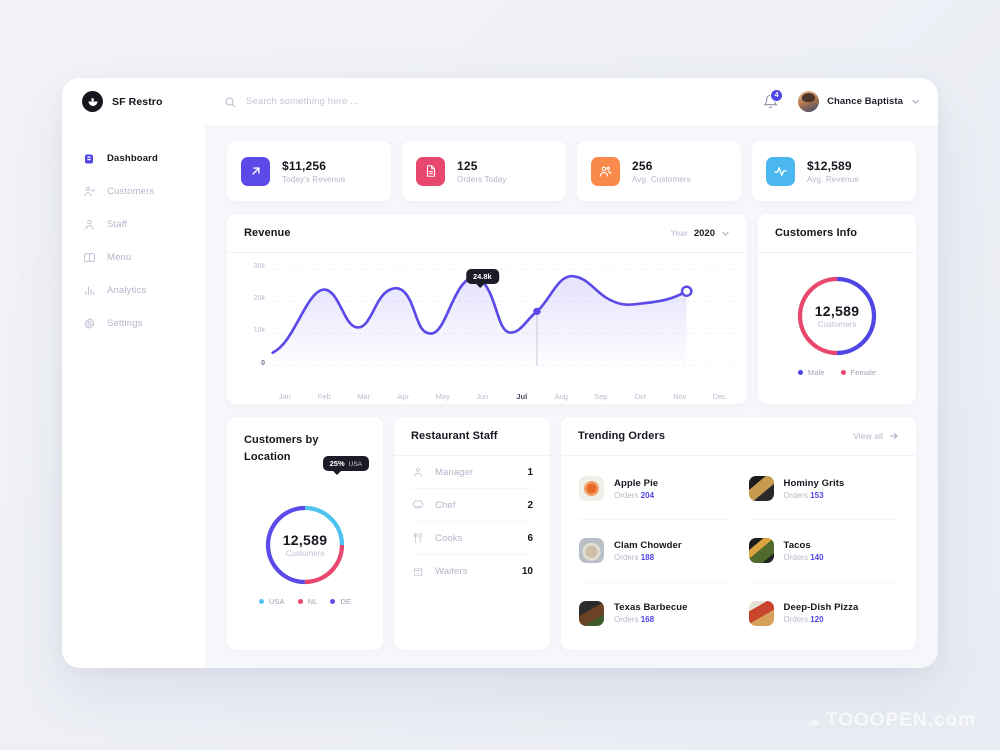 This screenshot has width=1000, height=750. Describe the element at coordinates (472, 571) in the screenshot. I see `staff-row-waiters: Waiters 10` at that location.